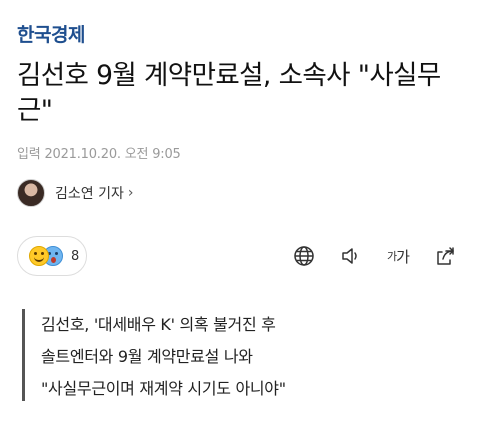  I want to click on summary-bar, so click(23, 355).